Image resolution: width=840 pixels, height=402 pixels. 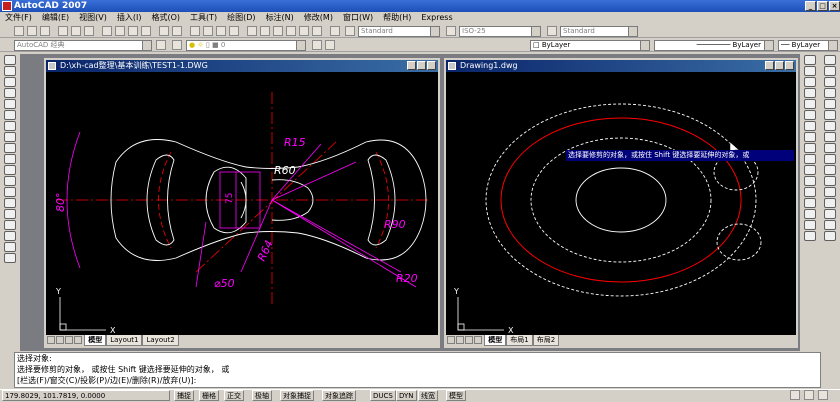 I want to click on hatch-icon, so click(x=10, y=214).